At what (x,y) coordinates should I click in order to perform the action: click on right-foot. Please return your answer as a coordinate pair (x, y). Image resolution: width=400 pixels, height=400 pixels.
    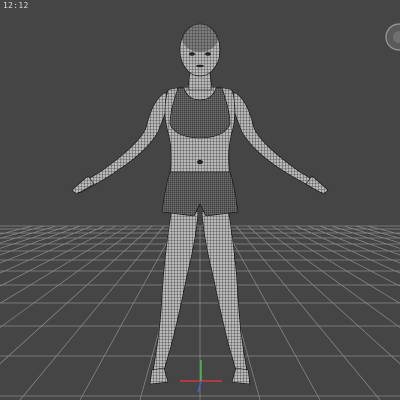
    Looking at the image, I should click on (241, 376).